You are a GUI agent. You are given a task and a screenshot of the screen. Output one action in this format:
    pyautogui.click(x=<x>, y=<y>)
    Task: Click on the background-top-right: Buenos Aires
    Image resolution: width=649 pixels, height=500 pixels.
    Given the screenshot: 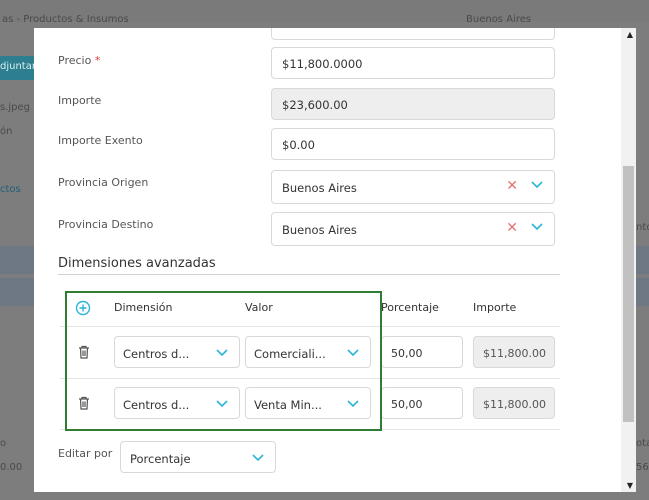 What is the action you would take?
    pyautogui.click(x=499, y=19)
    